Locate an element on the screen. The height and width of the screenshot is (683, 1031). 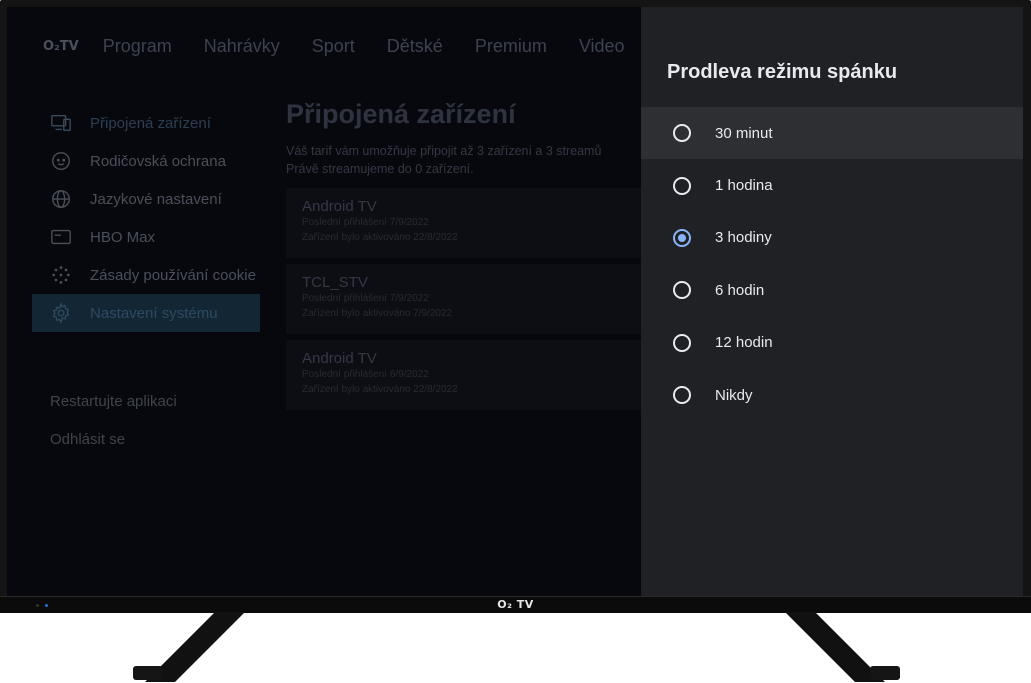
sidebar-item-cookies: Zásady používání cookie is located at coordinates (146, 275).